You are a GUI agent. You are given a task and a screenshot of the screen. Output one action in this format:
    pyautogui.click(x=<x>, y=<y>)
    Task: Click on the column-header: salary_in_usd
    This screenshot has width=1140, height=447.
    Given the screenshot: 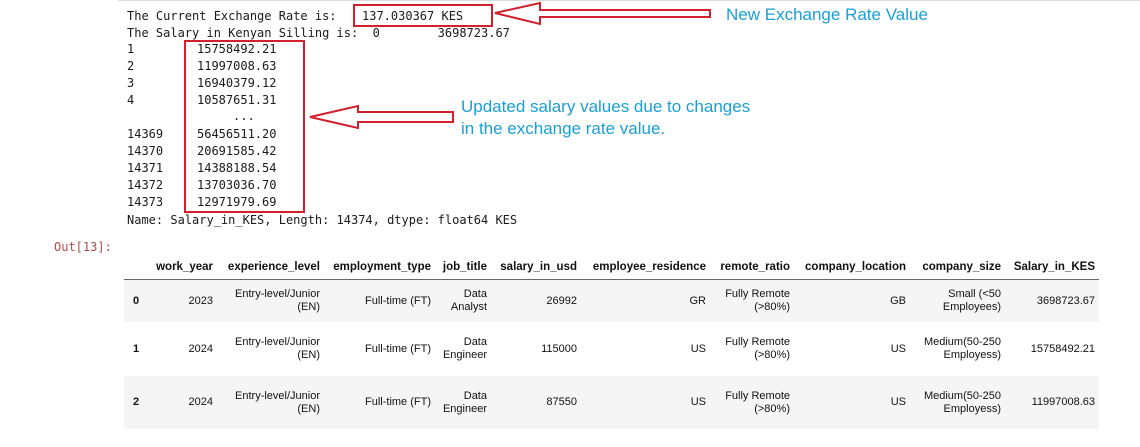 What is the action you would take?
    pyautogui.click(x=536, y=267)
    